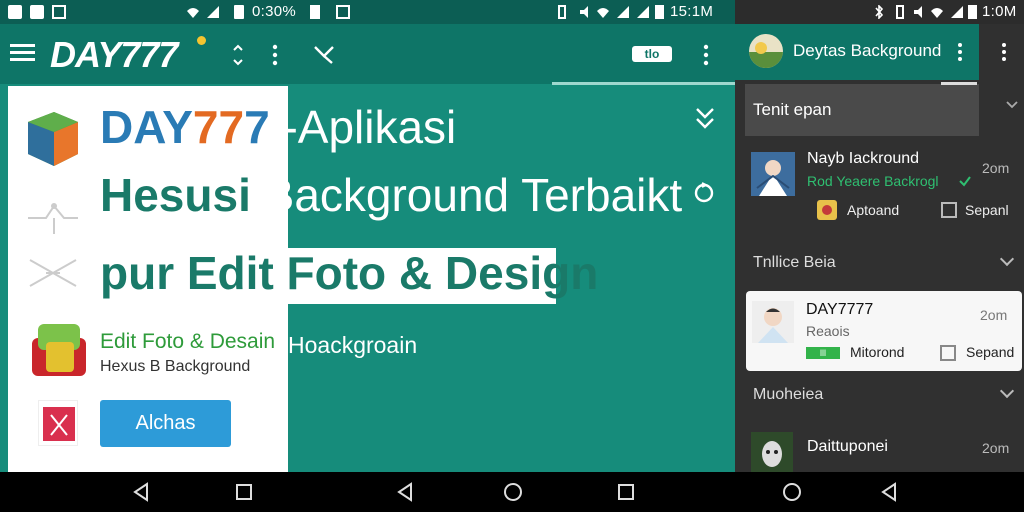  I want to click on chip-label: tlo, so click(652, 54).